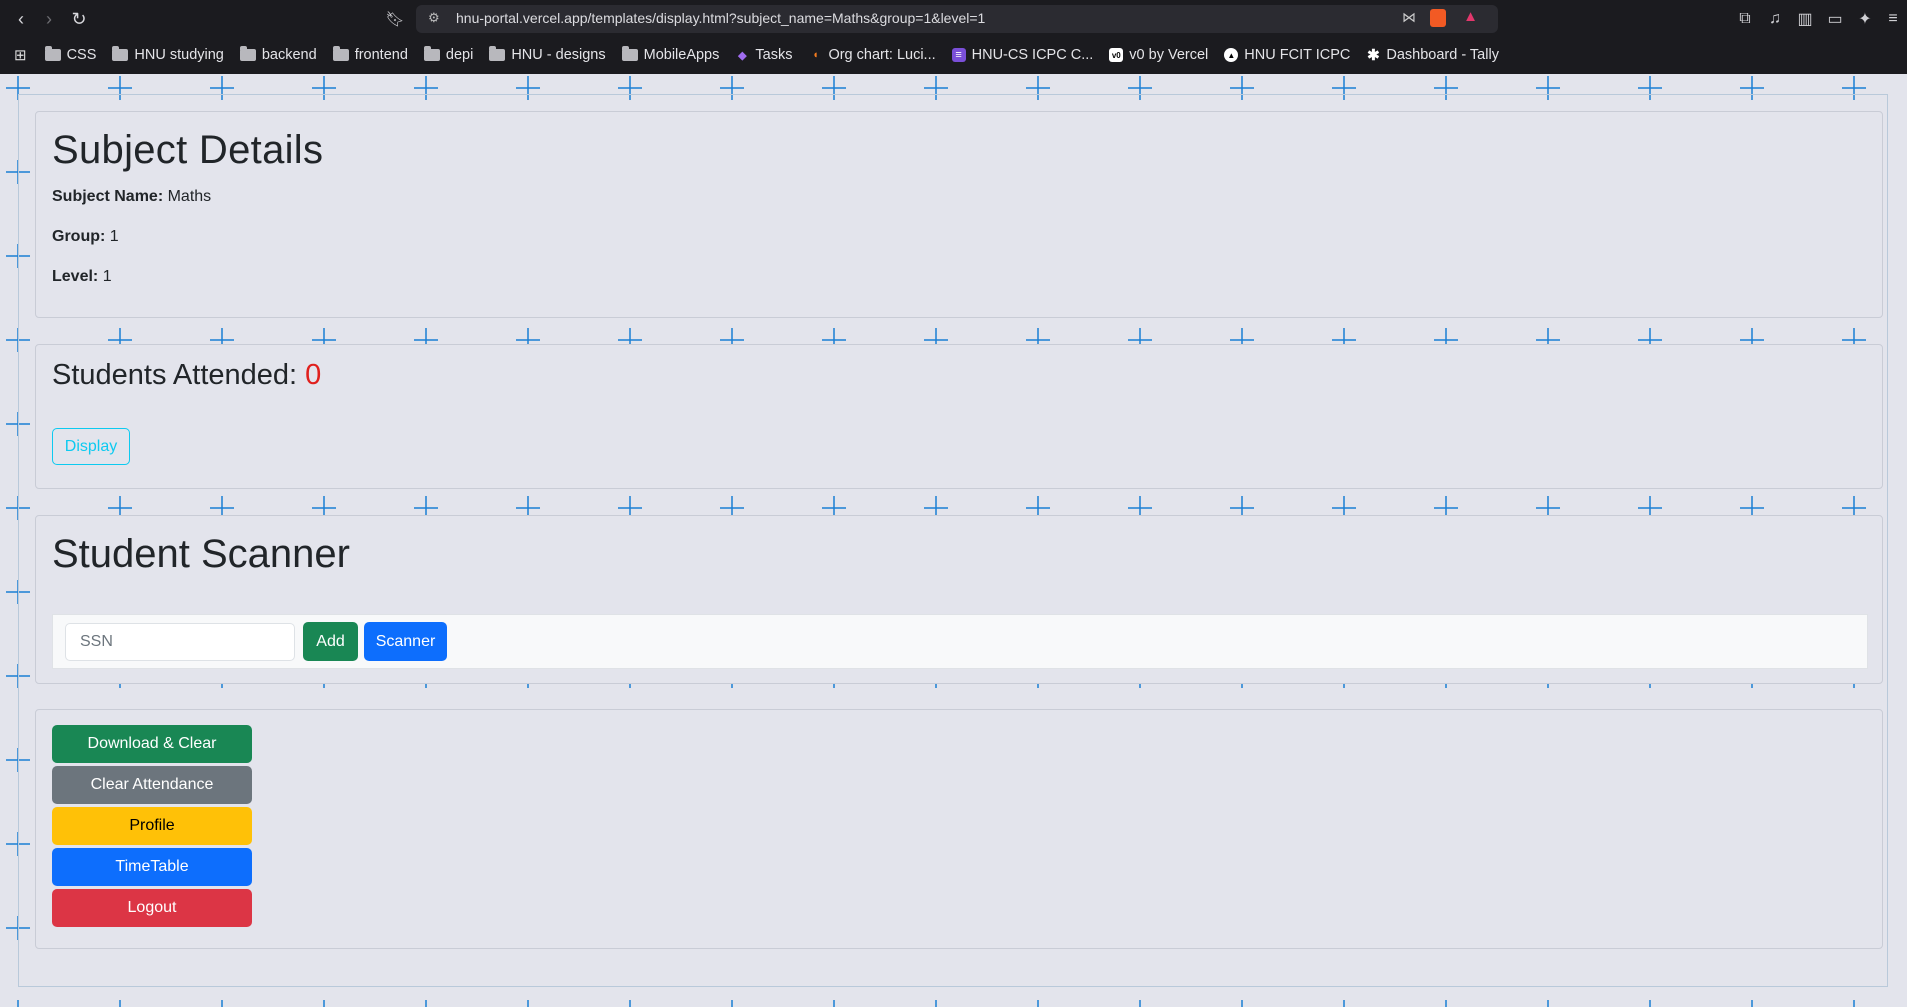  Describe the element at coordinates (114, 236) in the screenshot. I see `group-value: 1` at that location.